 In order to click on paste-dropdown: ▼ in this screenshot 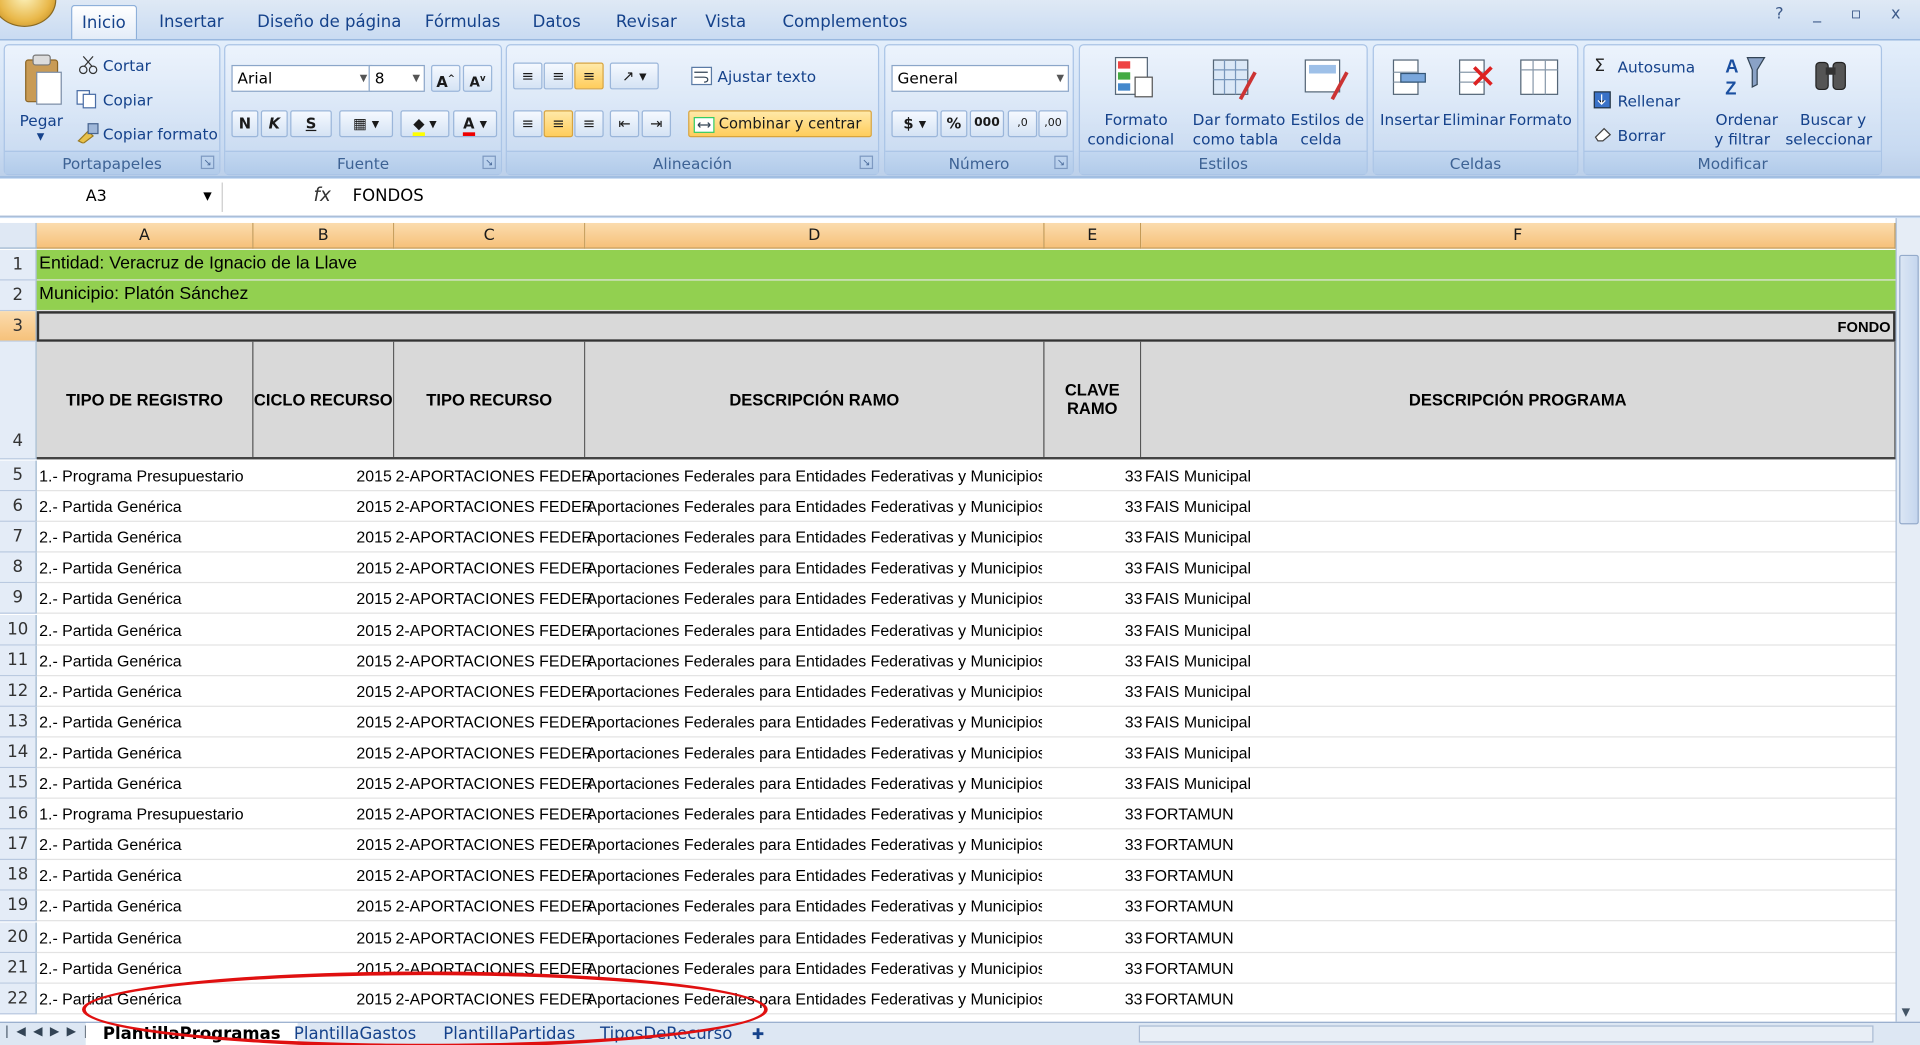, I will do `click(41, 136)`.